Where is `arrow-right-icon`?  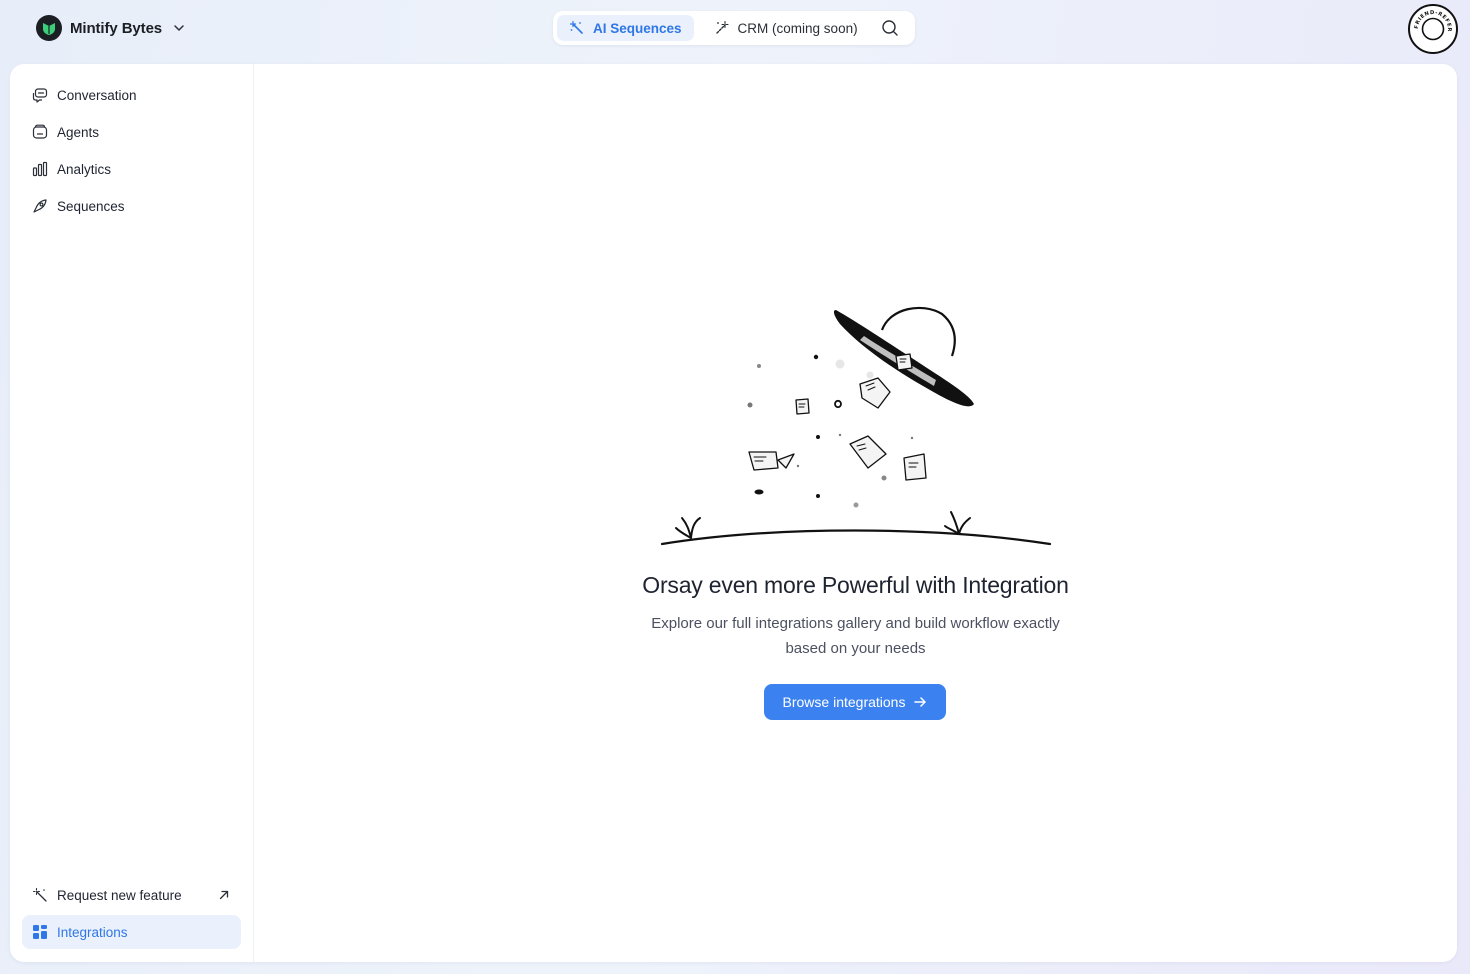 arrow-right-icon is located at coordinates (920, 702).